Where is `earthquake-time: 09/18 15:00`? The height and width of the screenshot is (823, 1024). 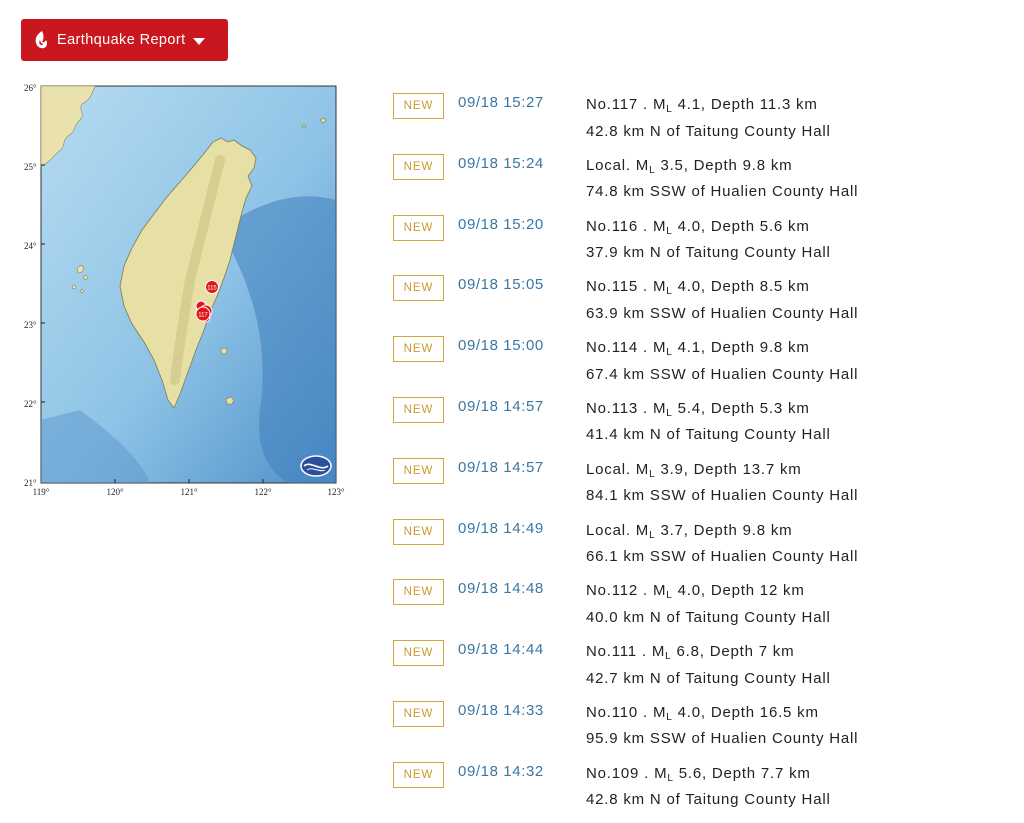 earthquake-time: 09/18 15:00 is located at coordinates (501, 345).